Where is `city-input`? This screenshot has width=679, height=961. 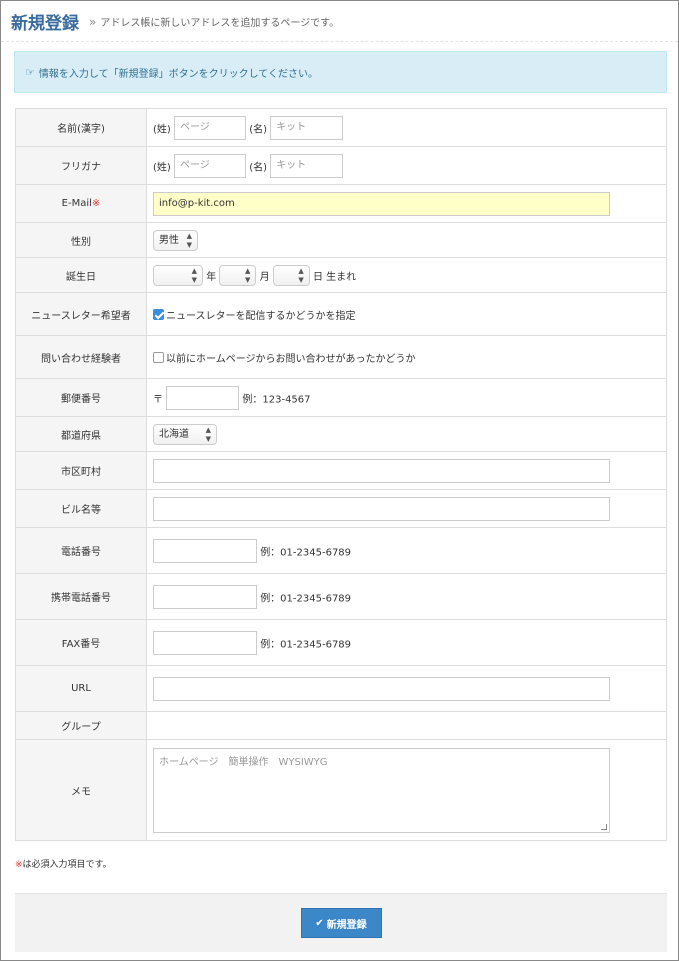
city-input is located at coordinates (381, 470).